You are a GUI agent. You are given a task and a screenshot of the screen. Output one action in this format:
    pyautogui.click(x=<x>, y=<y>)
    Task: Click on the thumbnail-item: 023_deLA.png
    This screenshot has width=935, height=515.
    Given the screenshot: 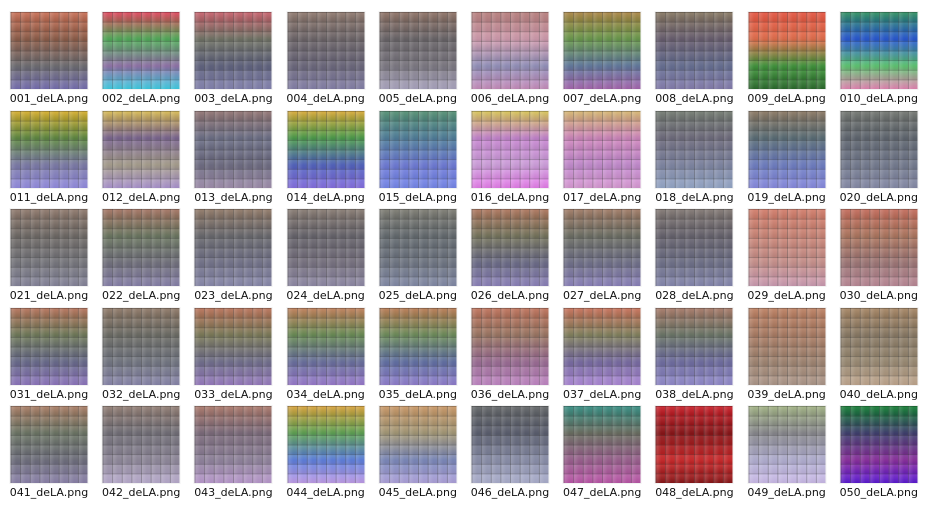 What is the action you would take?
    pyautogui.click(x=233, y=257)
    